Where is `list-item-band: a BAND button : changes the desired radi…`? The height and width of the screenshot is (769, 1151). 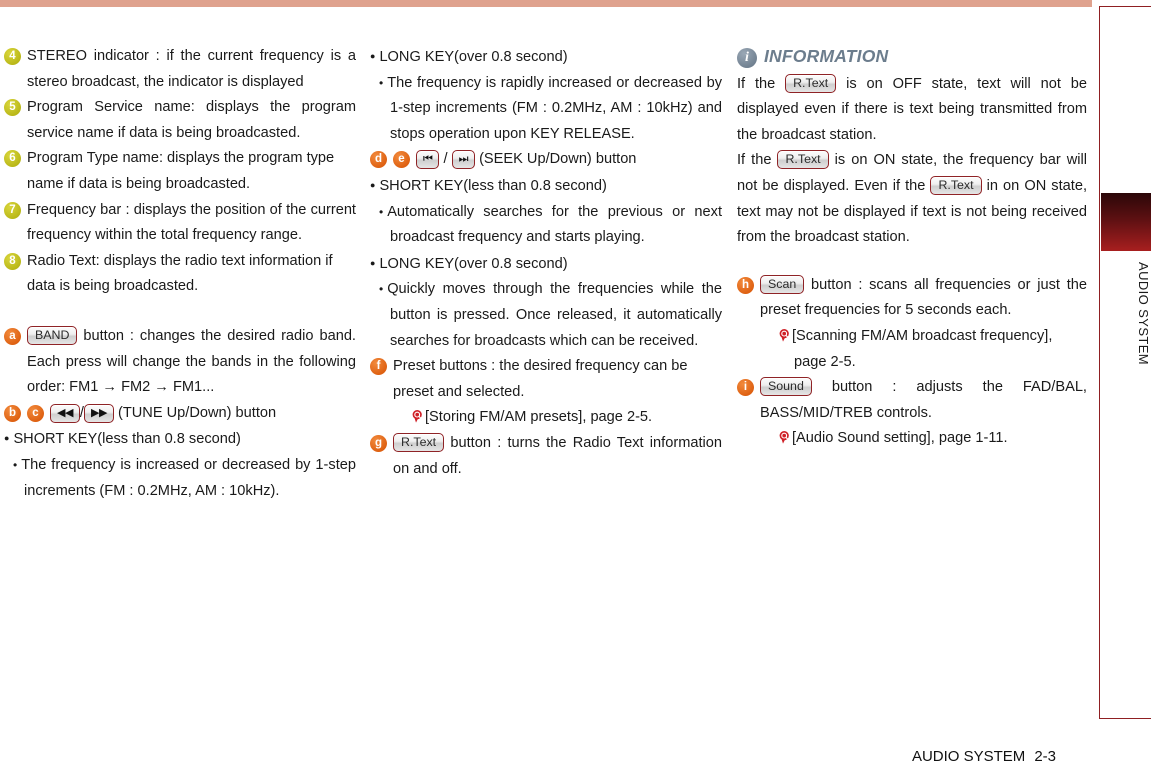 list-item-band: a BAND button : changes the desired radi… is located at coordinates (180, 362).